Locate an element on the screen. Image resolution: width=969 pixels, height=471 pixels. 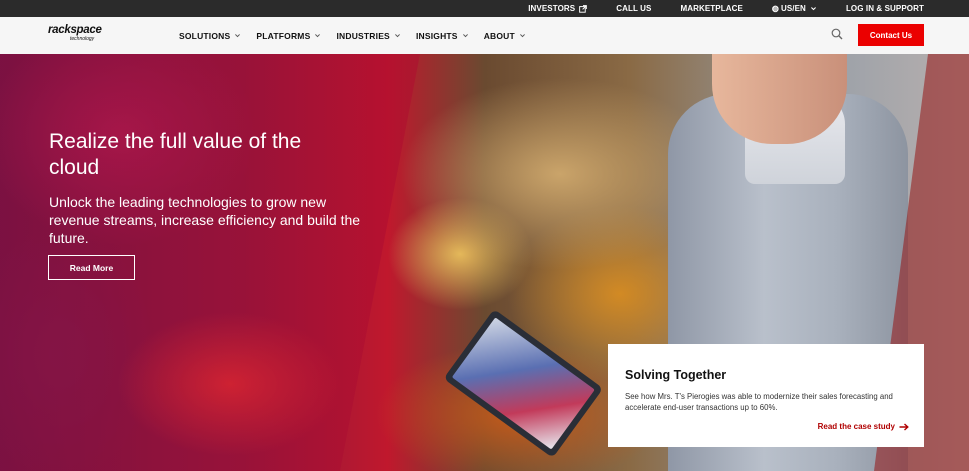
hero-title: Realize the full value of the cloud is located at coordinates (175, 154).